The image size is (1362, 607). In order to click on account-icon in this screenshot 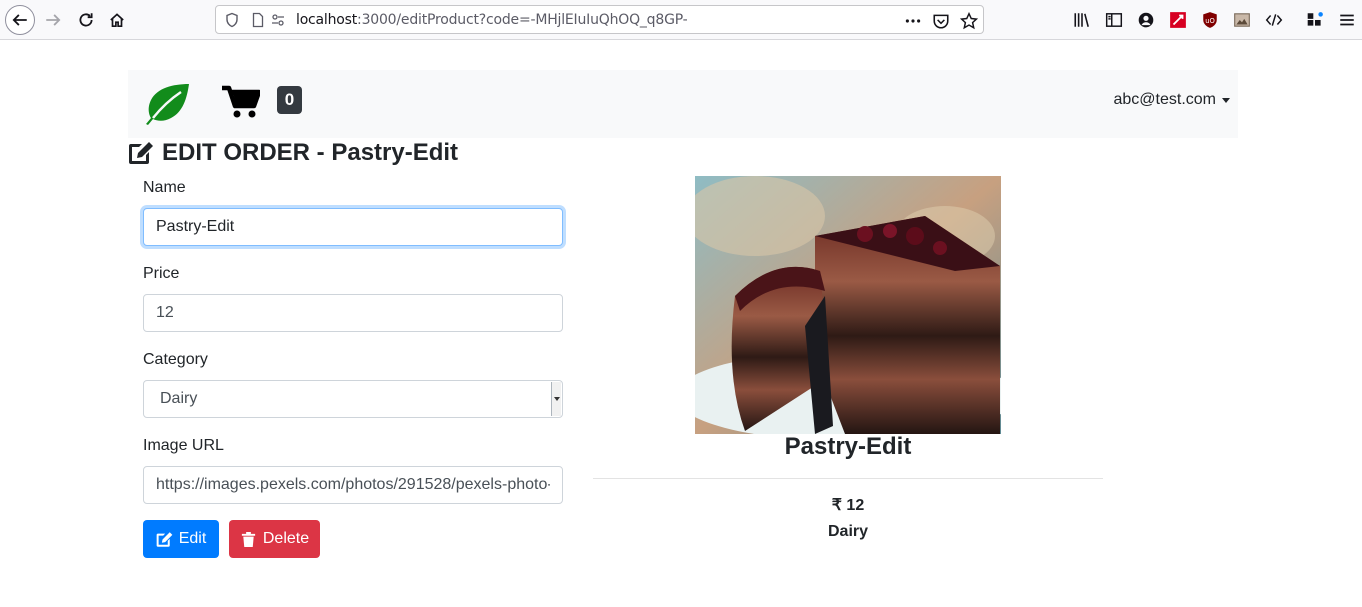, I will do `click(1146, 20)`.